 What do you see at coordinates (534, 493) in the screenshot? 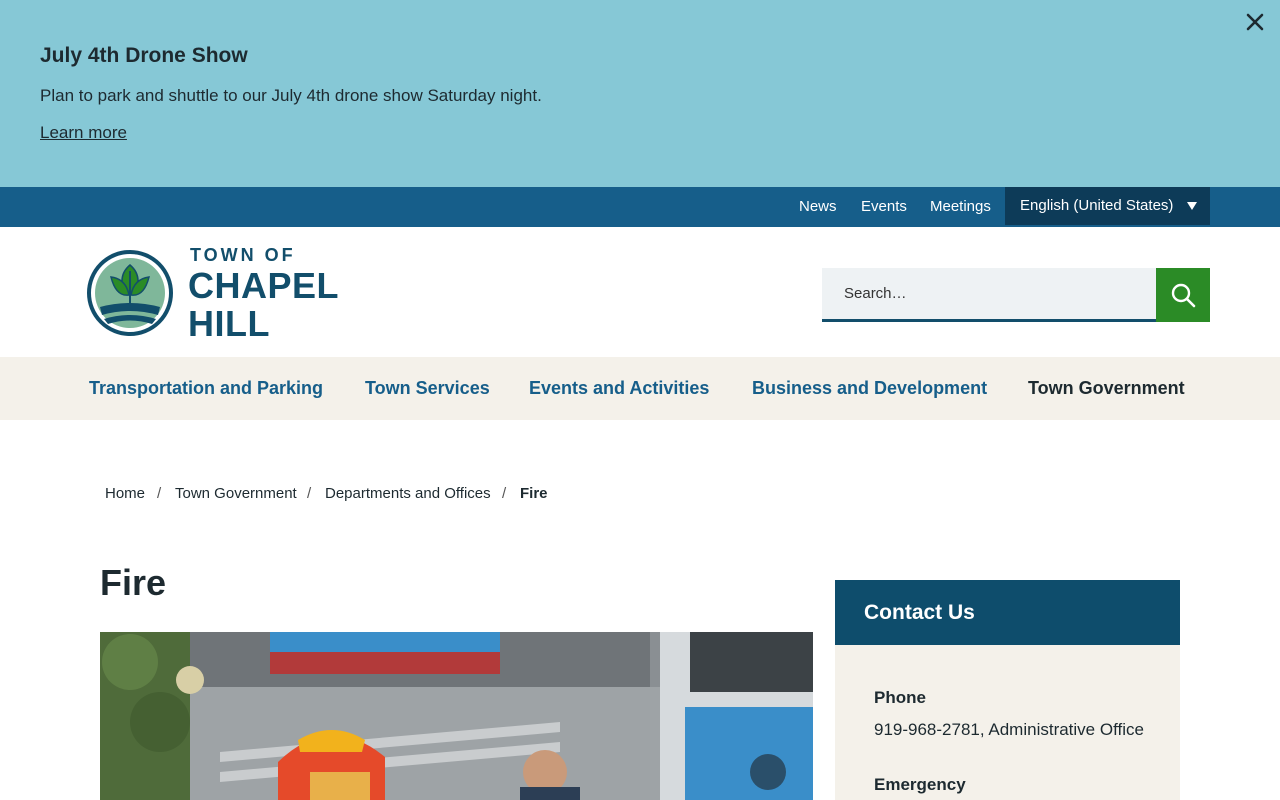
I see `breadcrumb-current: Fire` at bounding box center [534, 493].